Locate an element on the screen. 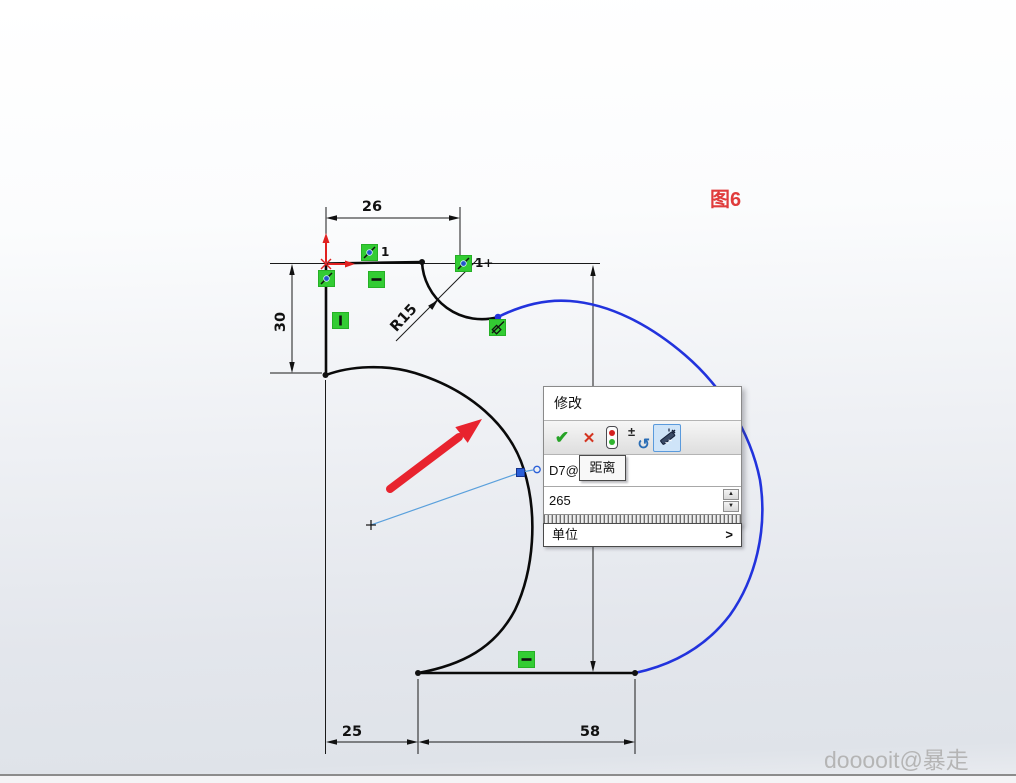  dimension-name-value: D7@ is located at coordinates (564, 470).